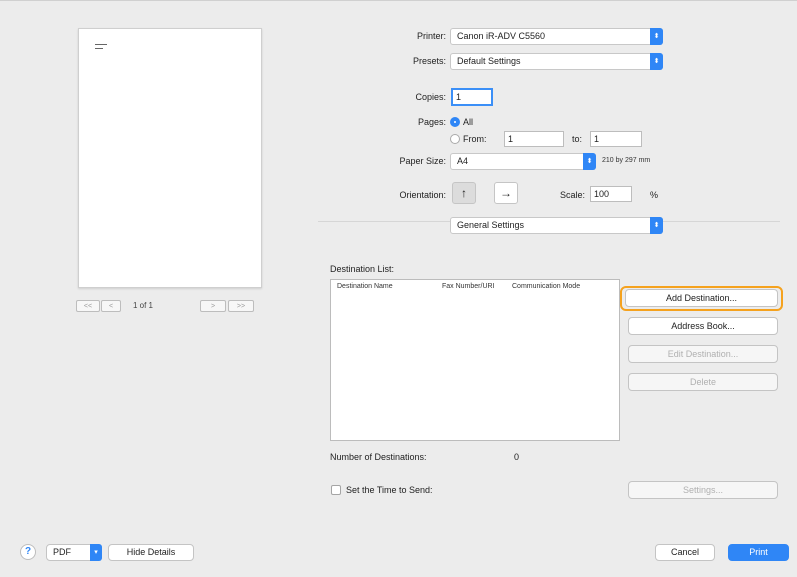 The height and width of the screenshot is (577, 797). I want to click on pages-from-label: From:, so click(475, 139).